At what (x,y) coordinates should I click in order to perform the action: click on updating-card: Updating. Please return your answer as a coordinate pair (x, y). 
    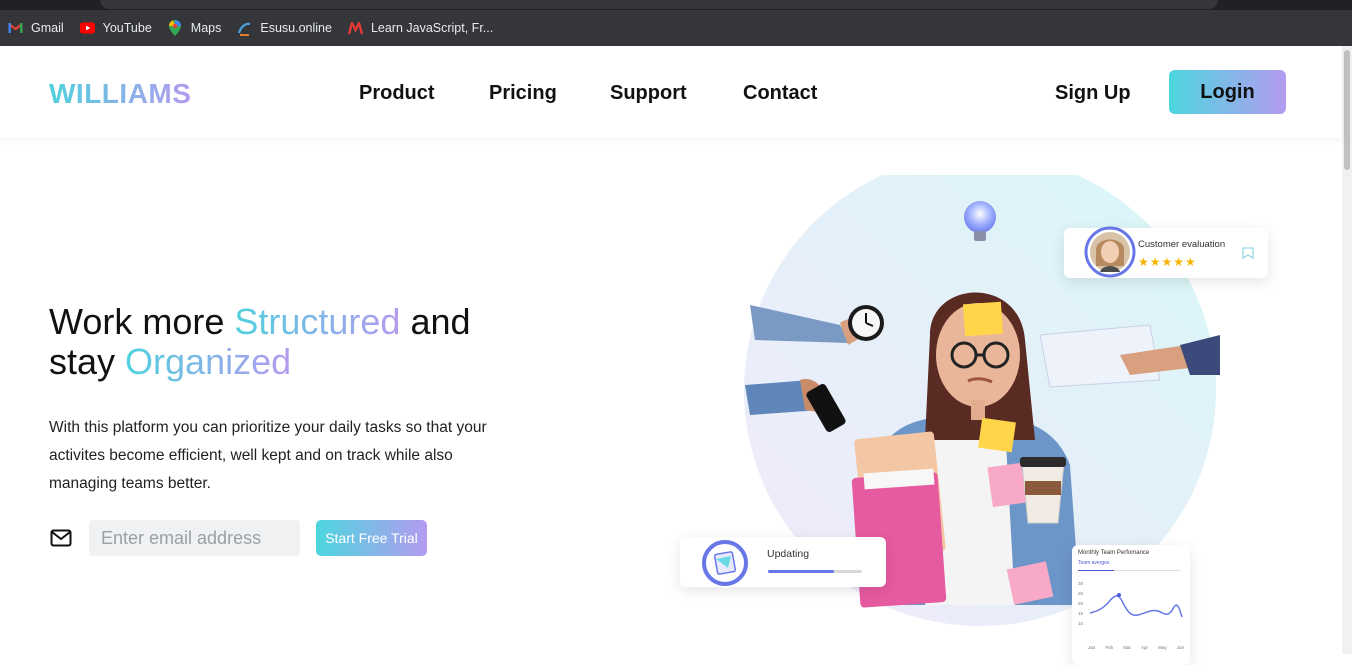
    Looking at the image, I should click on (783, 562).